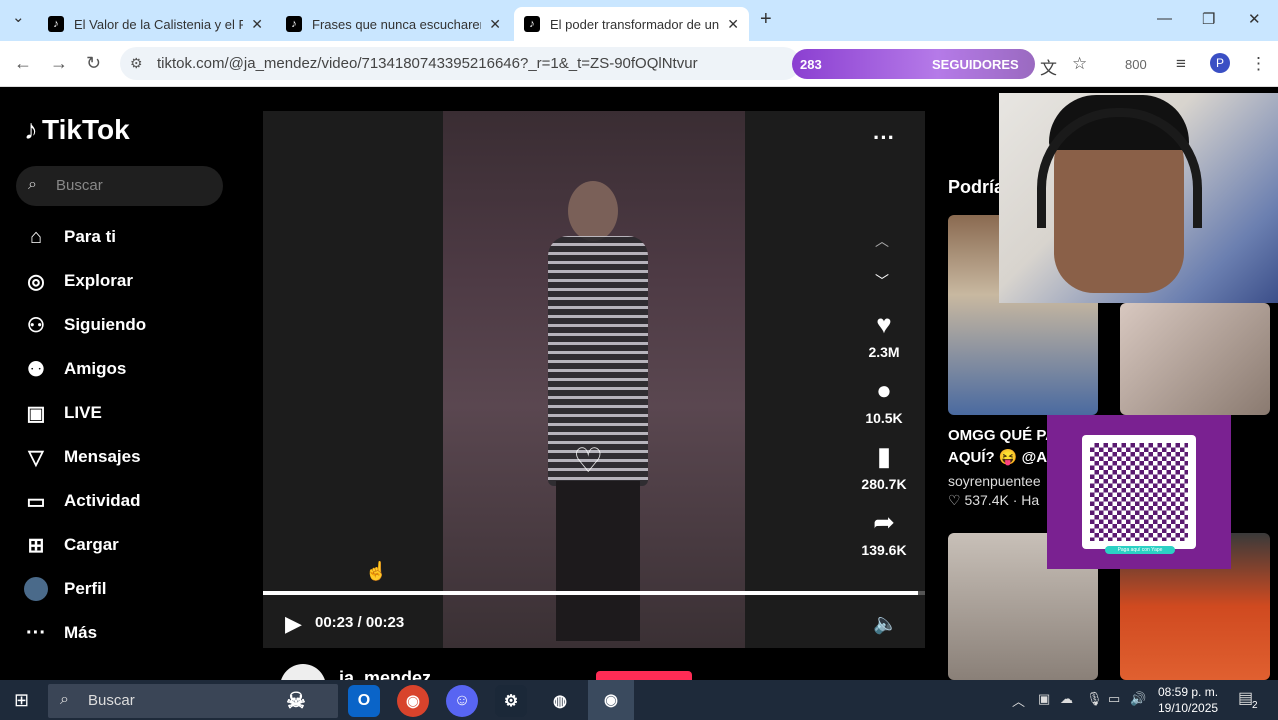  I want to click on tray-app-icon: ▣, so click(1044, 699).